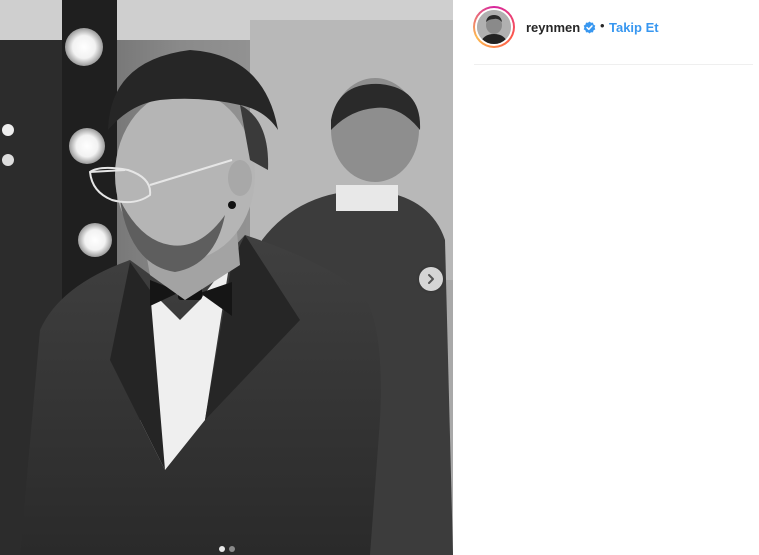 The height and width of the screenshot is (555, 759). What do you see at coordinates (226, 549) in the screenshot?
I see `carousel-indicator` at bounding box center [226, 549].